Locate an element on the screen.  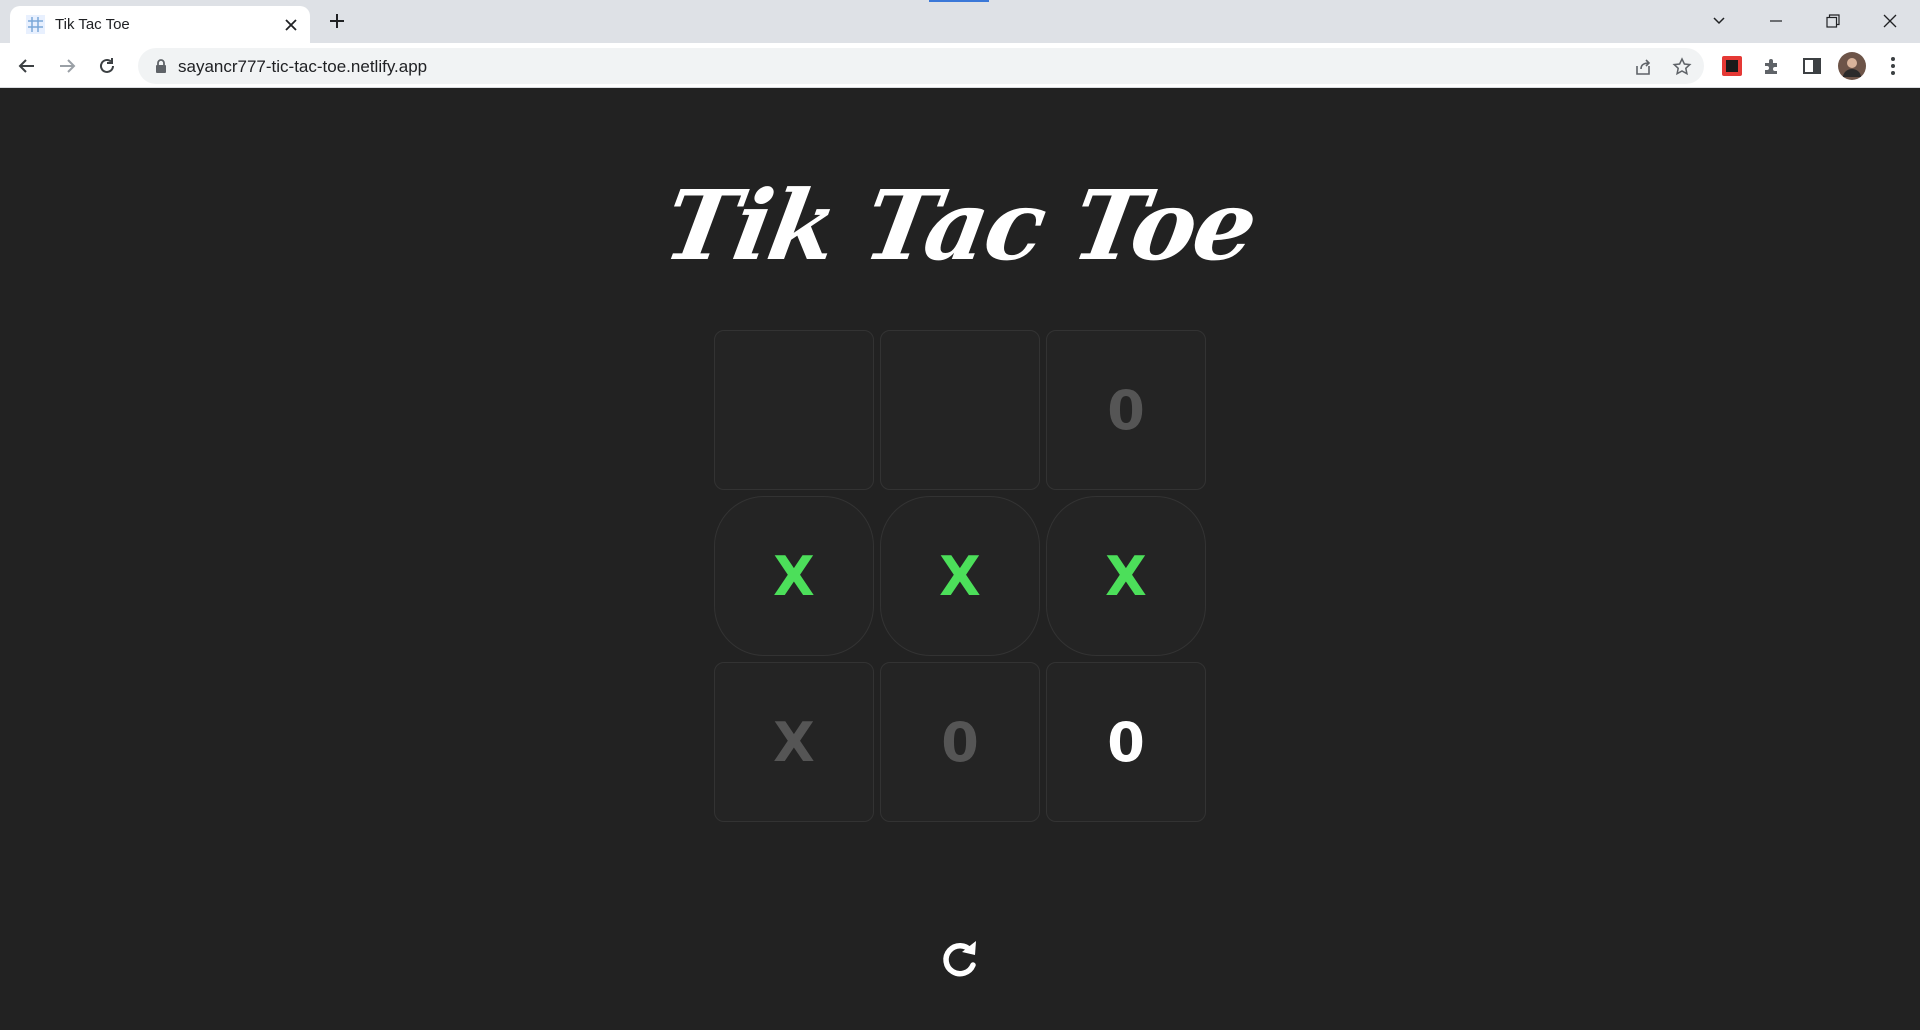
side-panel-icon is located at coordinates (1812, 66).